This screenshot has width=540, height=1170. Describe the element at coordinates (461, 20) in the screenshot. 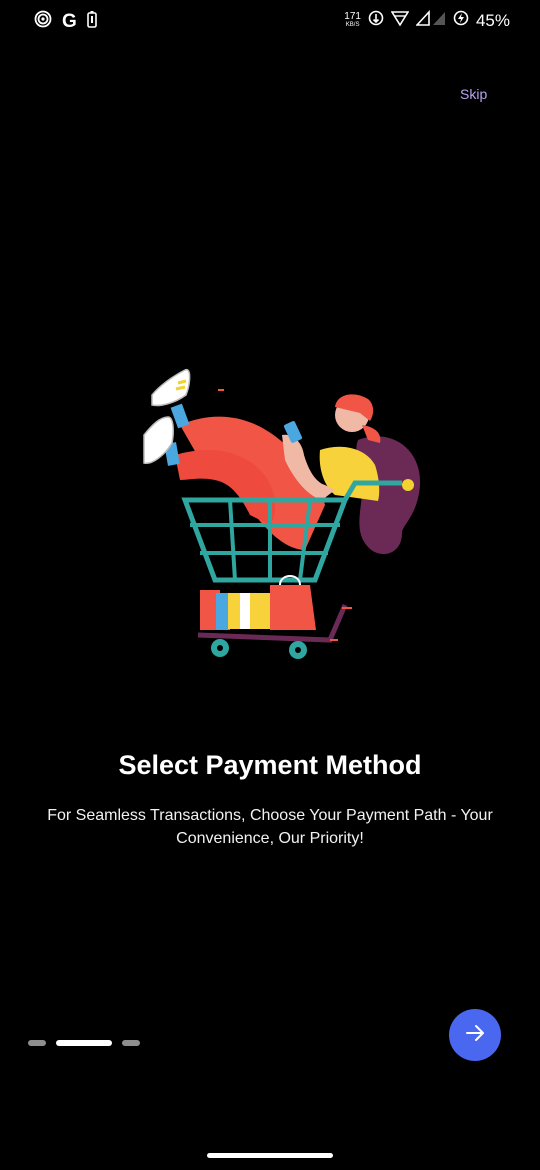

I see `battery-icon` at that location.